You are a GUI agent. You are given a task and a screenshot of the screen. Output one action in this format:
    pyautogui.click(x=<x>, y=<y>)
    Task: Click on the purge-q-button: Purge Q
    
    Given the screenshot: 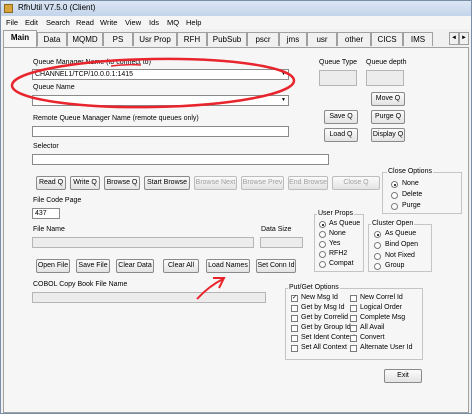 What is the action you would take?
    pyautogui.click(x=388, y=117)
    